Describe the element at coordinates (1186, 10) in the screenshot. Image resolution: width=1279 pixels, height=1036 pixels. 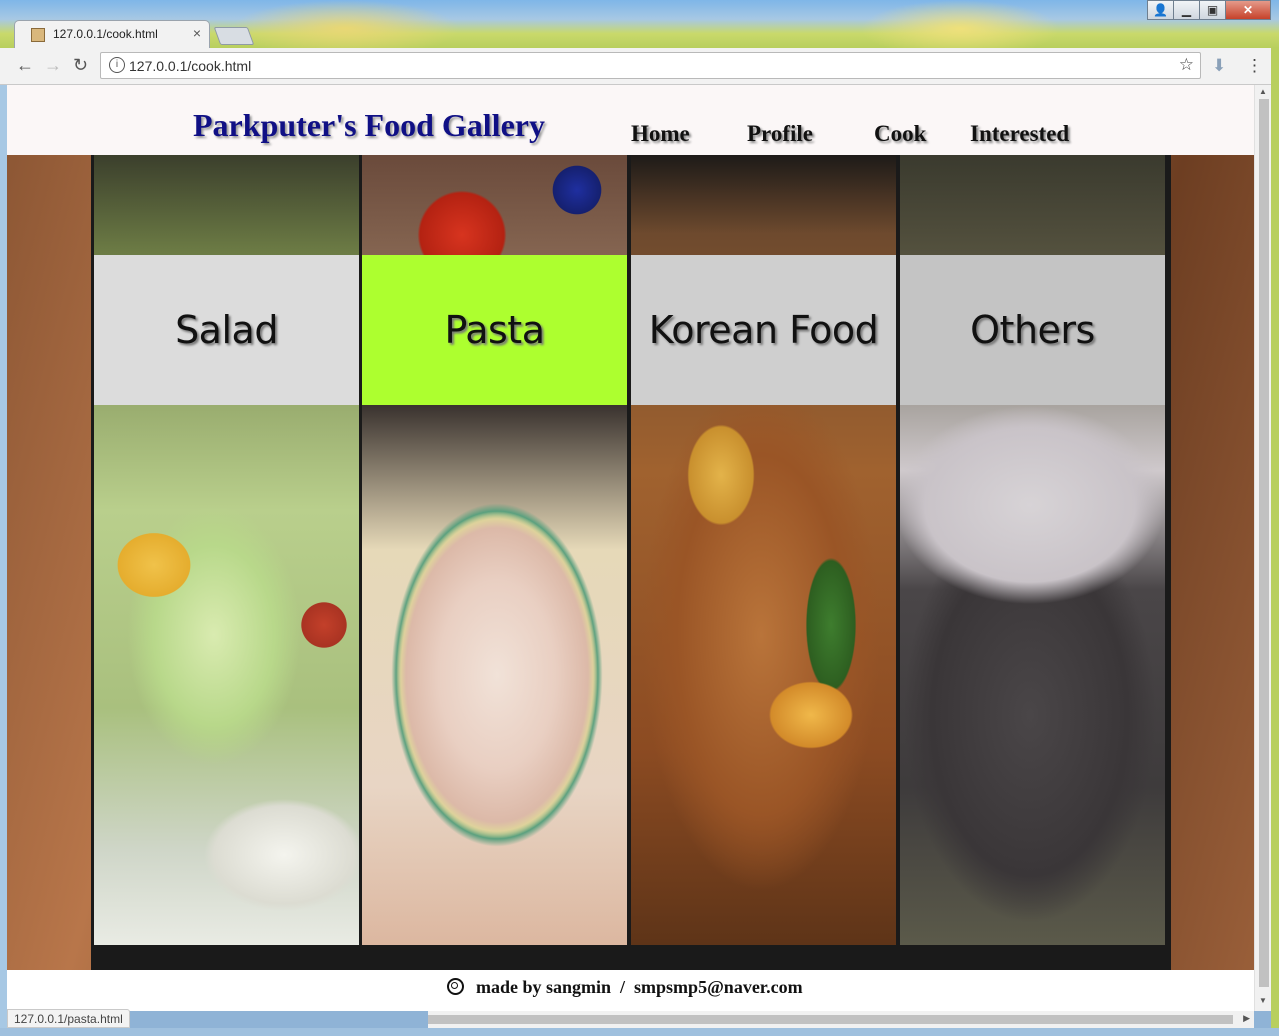
I see `minimize-button: ▁` at that location.